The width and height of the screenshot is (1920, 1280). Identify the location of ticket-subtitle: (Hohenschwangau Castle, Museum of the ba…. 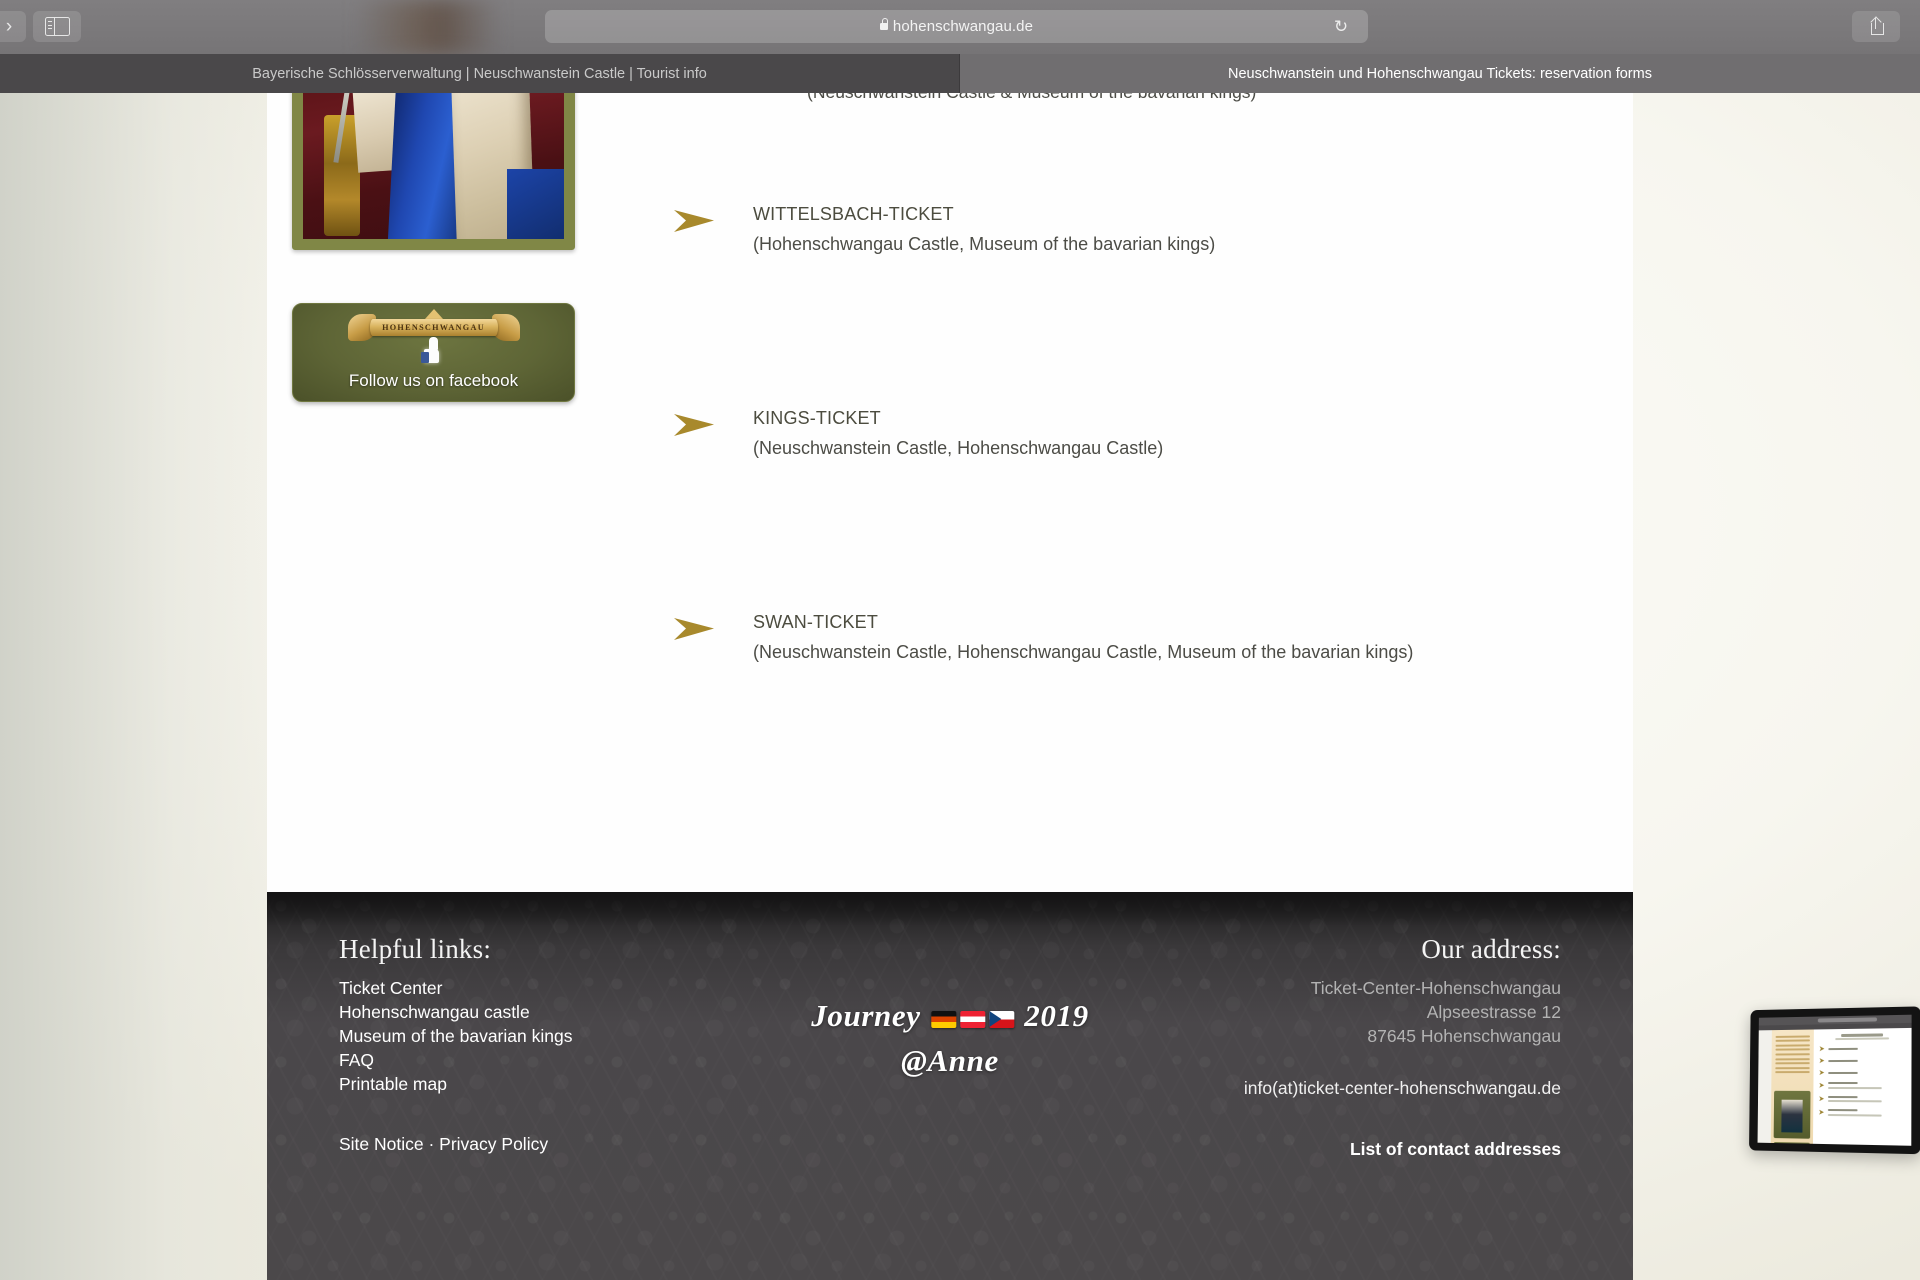
(984, 244).